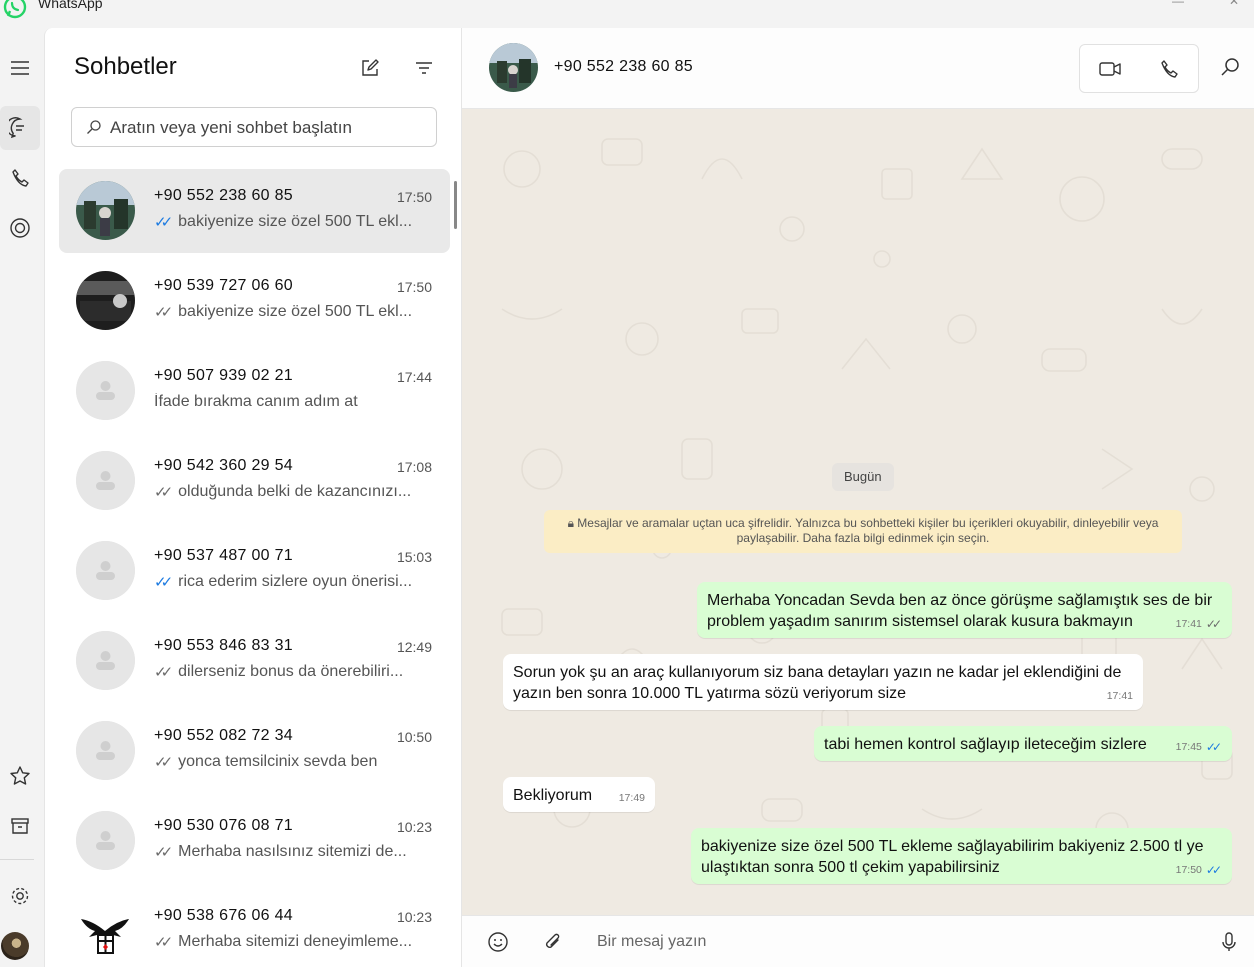 Image resolution: width=1254 pixels, height=967 pixels. What do you see at coordinates (414, 557) in the screenshot?
I see `chat-time: 15:03` at bounding box center [414, 557].